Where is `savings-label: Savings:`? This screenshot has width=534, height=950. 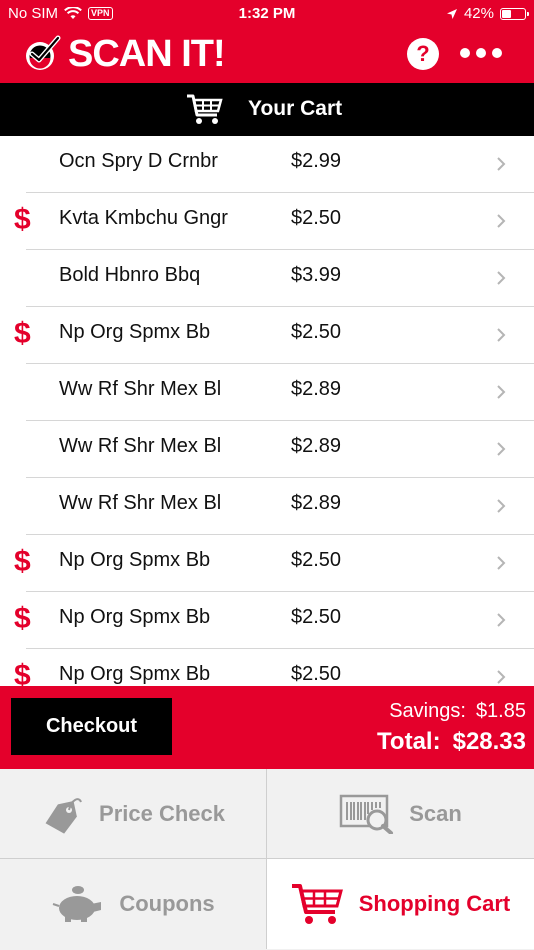
savings-label: Savings: is located at coordinates (427, 711).